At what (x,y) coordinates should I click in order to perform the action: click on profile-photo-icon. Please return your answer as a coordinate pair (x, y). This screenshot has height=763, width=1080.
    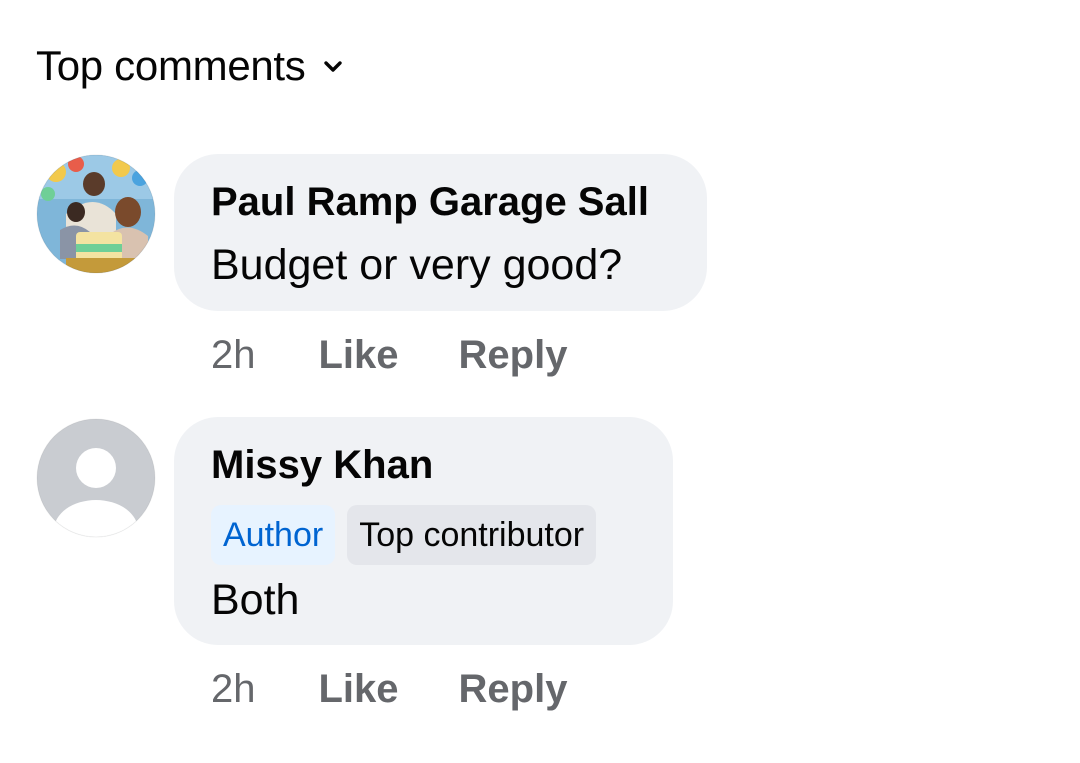
    Looking at the image, I should click on (96, 214).